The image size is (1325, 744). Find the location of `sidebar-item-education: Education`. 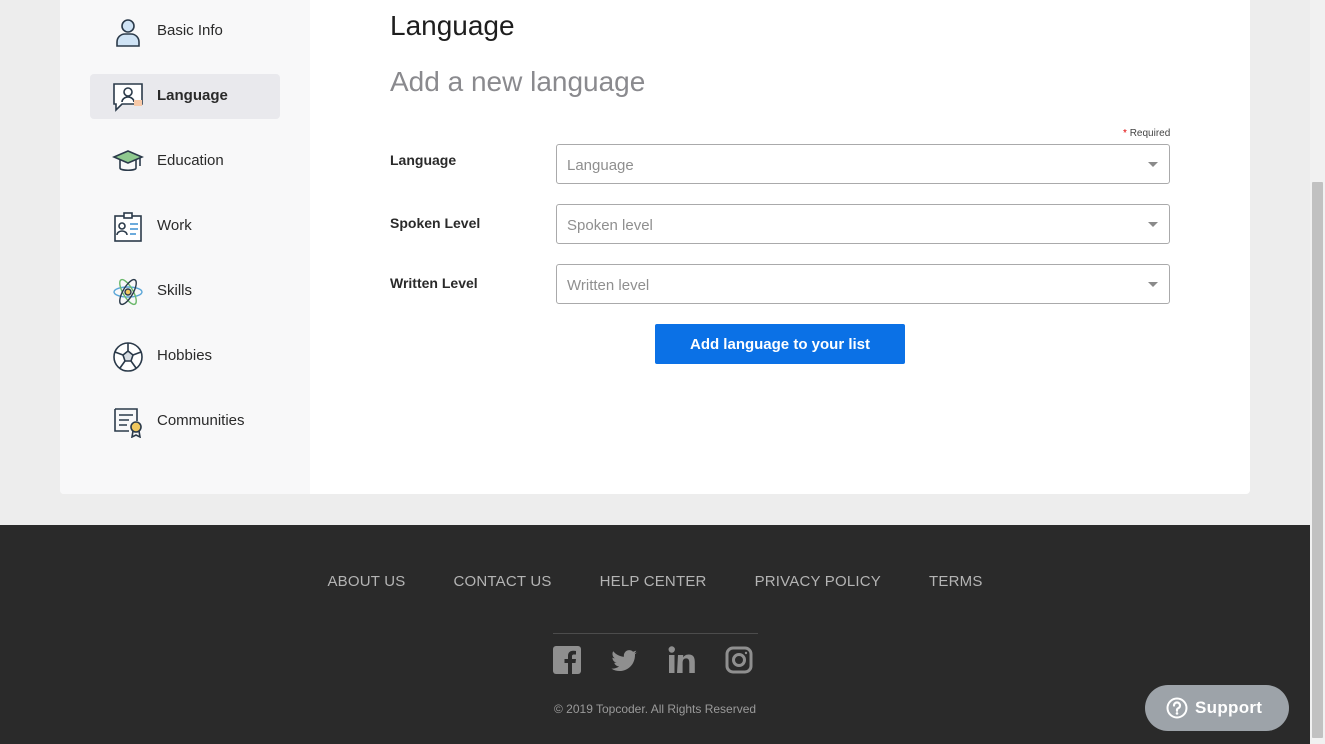

sidebar-item-education: Education is located at coordinates (185, 161).